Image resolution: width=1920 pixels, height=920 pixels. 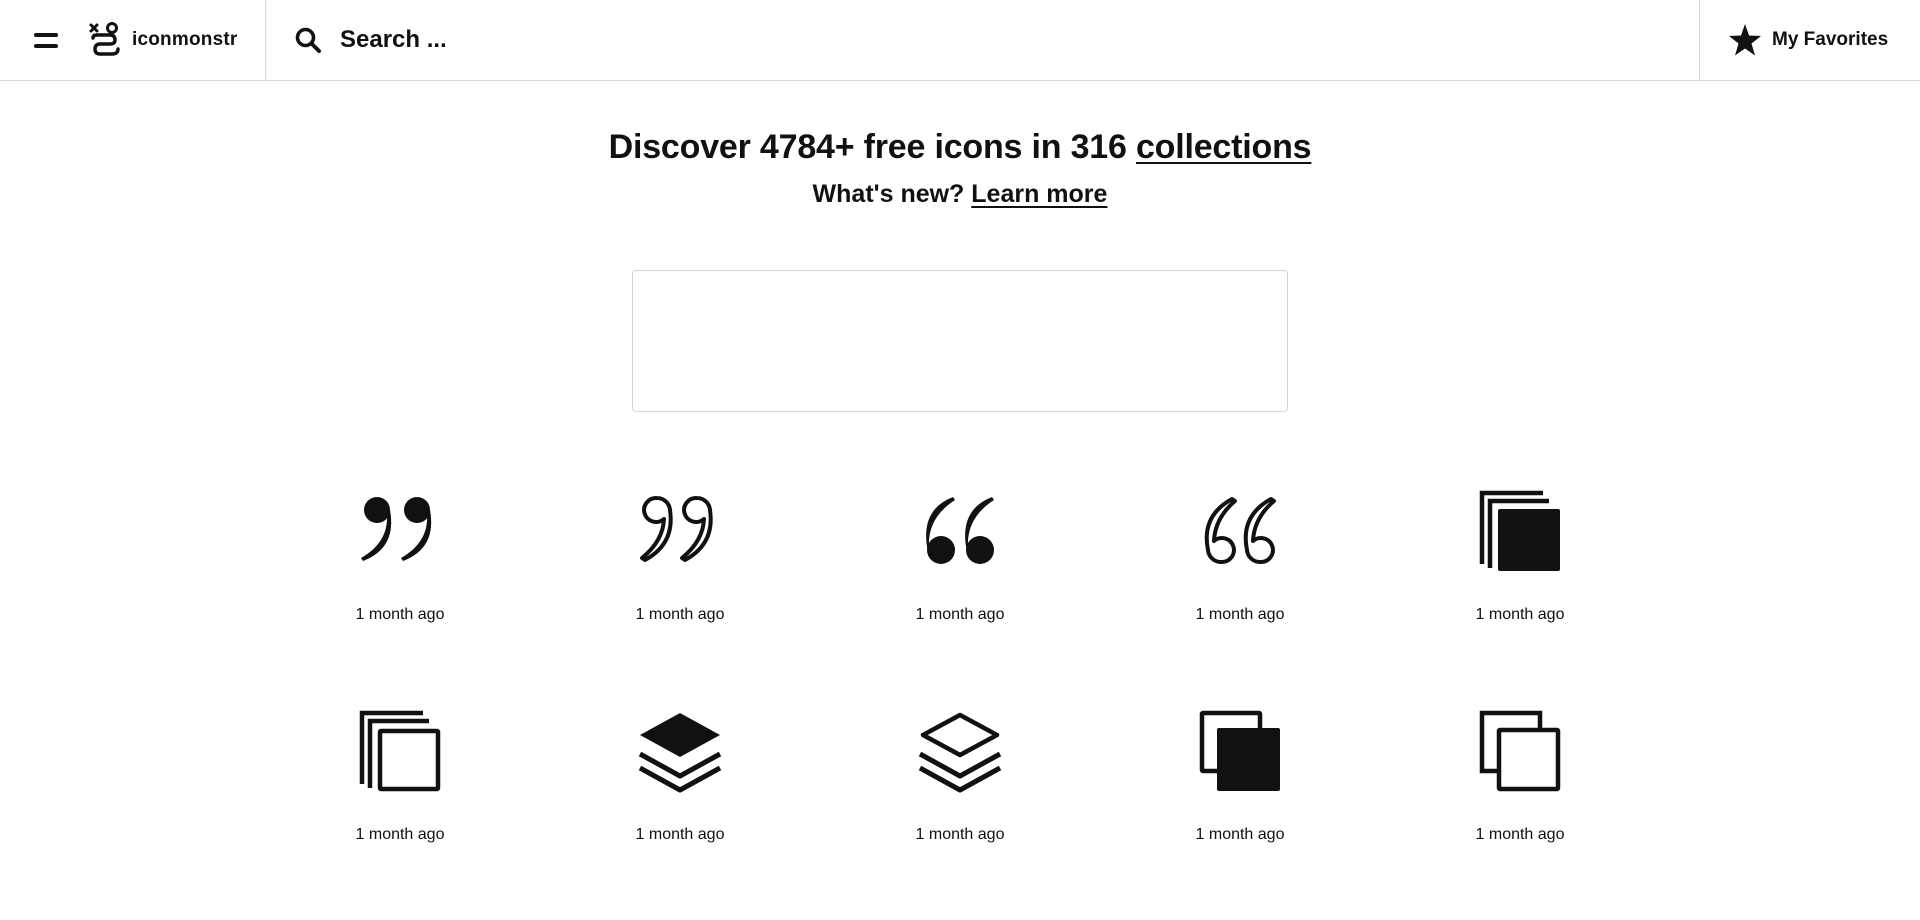 I want to click on quote-right-outline-icon, so click(x=676, y=528).